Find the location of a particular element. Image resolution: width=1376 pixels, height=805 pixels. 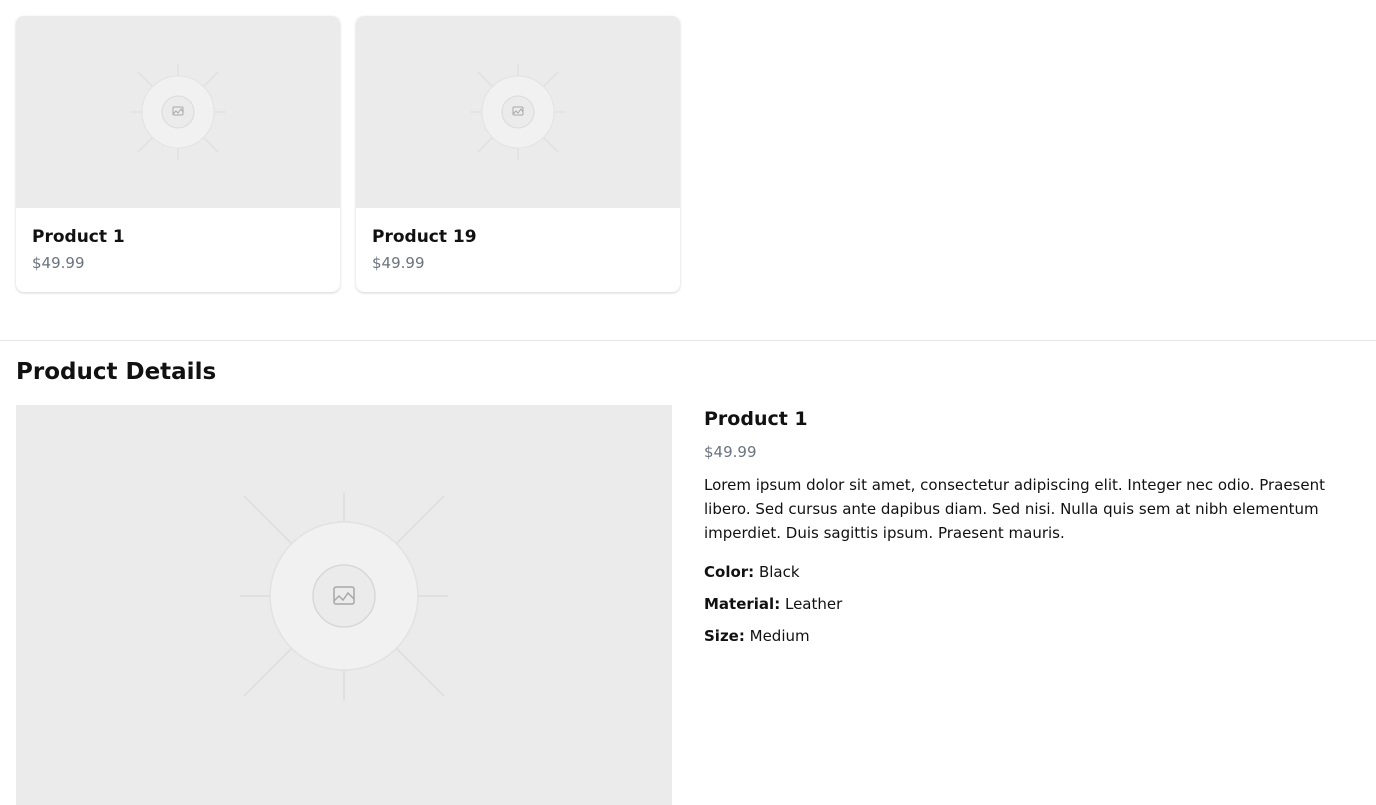

attribute-material: Material: Leather is located at coordinates (1024, 604).